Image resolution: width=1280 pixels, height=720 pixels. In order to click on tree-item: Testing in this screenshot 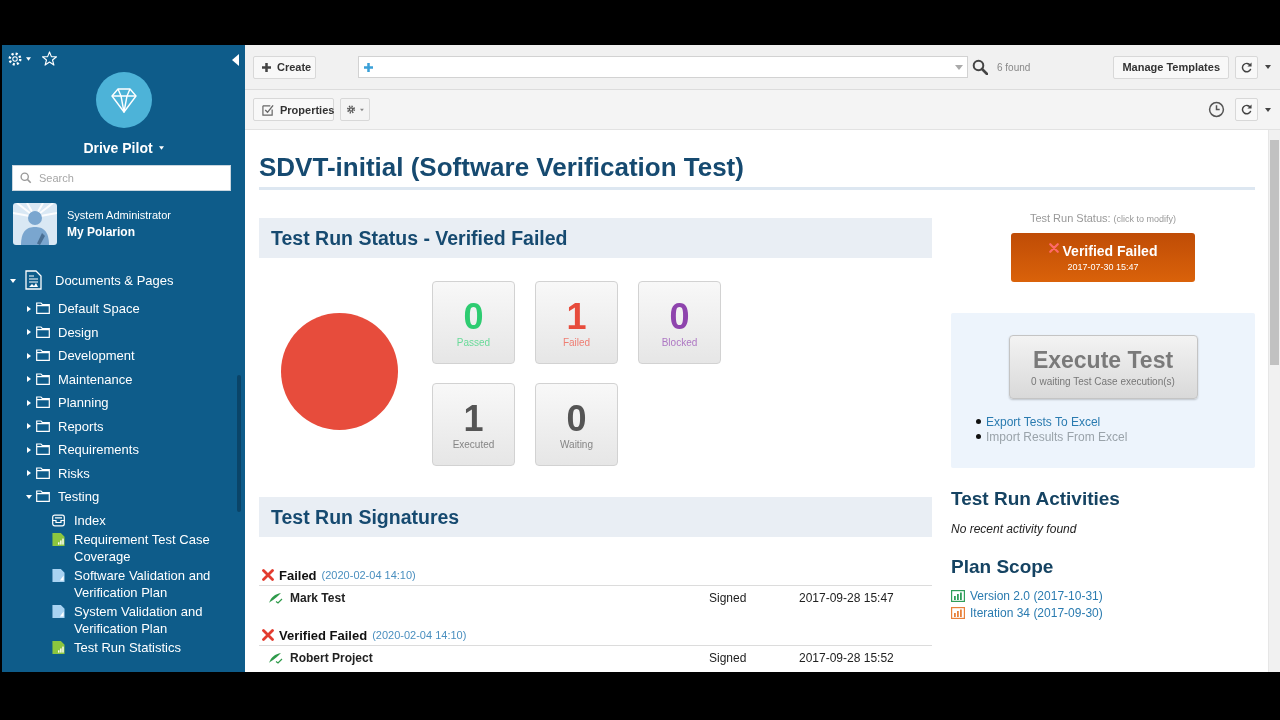, I will do `click(142, 496)`.